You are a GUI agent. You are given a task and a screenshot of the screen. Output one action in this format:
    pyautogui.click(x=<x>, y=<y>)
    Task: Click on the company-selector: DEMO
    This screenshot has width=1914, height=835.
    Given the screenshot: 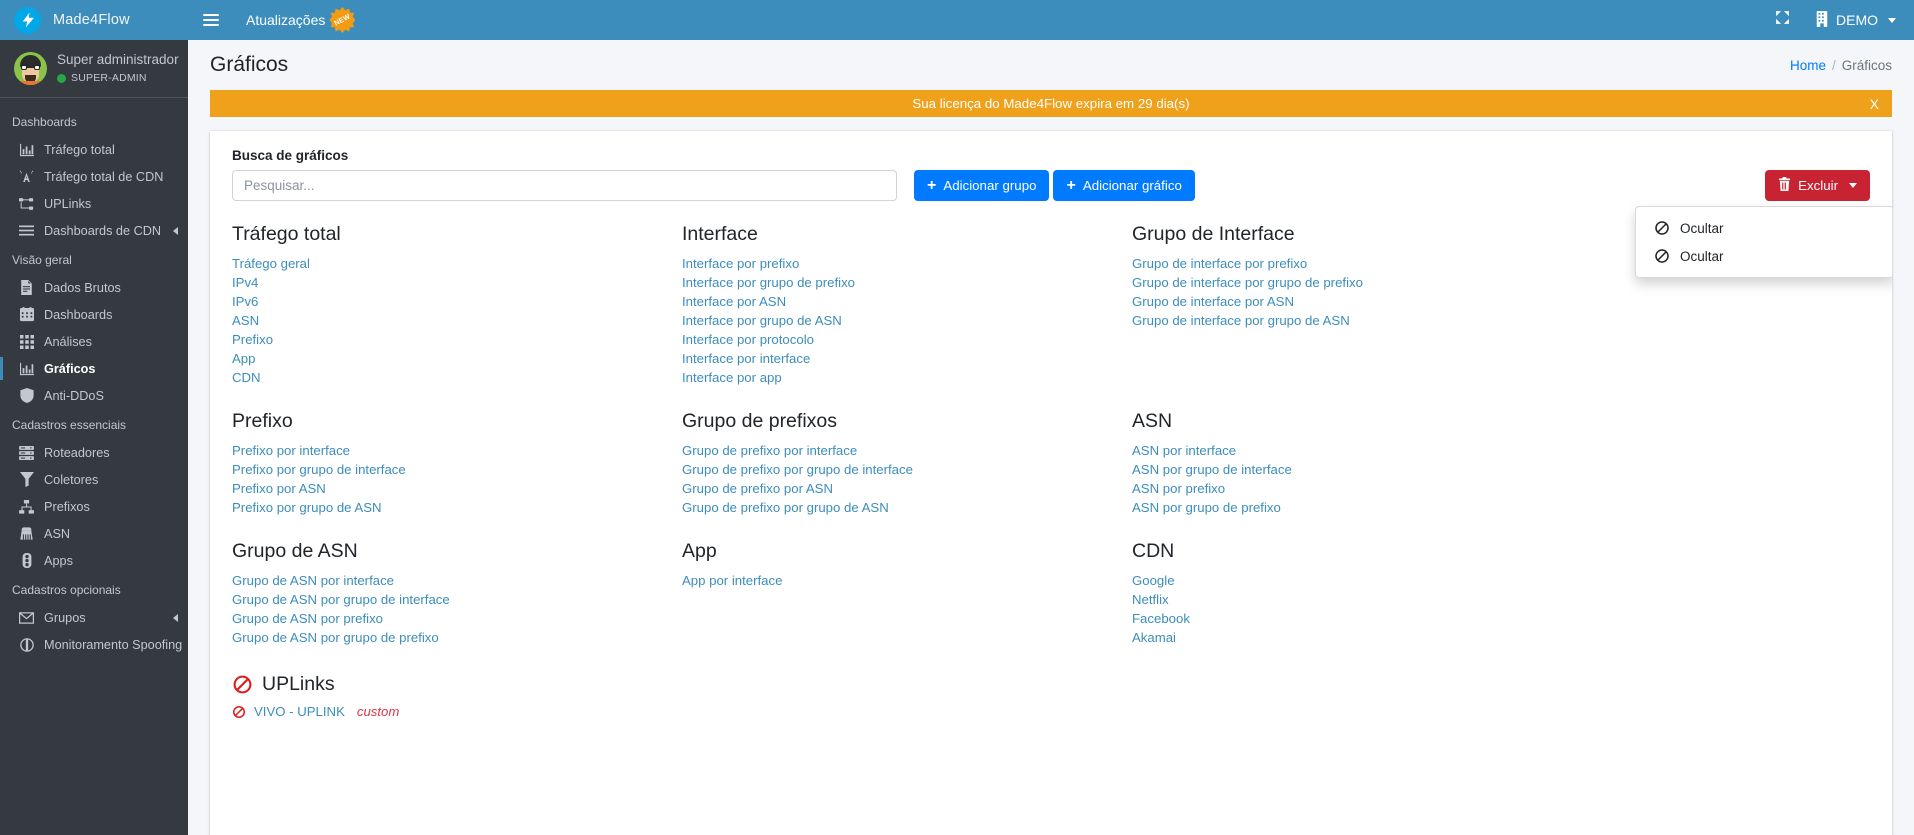 What is the action you would take?
    pyautogui.click(x=1859, y=20)
    